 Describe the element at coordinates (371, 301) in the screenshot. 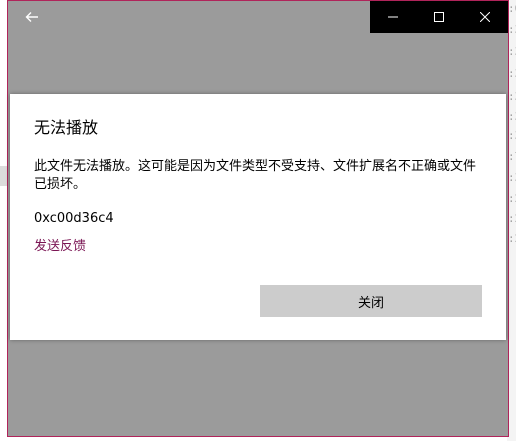

I see `close-button: 关闭` at that location.